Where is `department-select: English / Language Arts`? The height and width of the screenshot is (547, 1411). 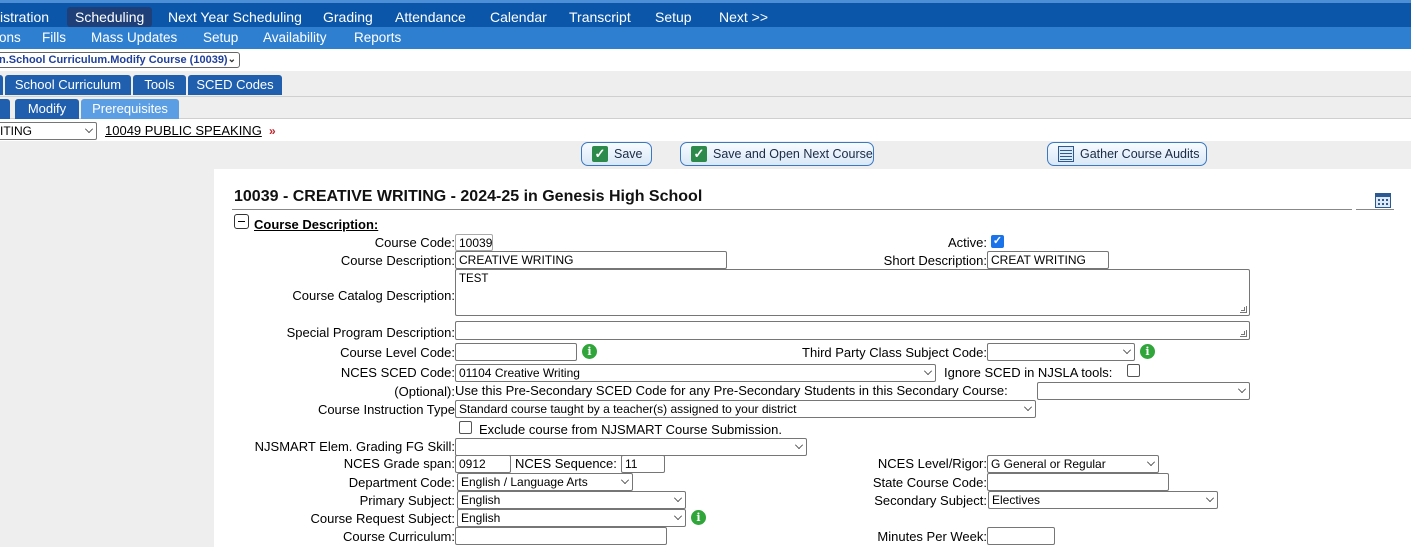 department-select: English / Language Arts is located at coordinates (545, 482).